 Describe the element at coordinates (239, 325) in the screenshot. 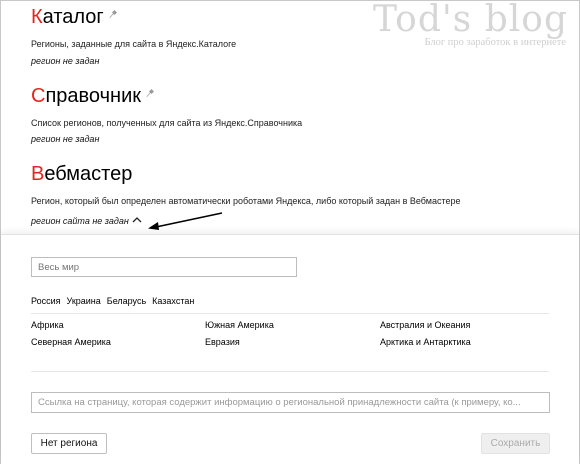

I see `region-south-america: Южная Америка` at that location.